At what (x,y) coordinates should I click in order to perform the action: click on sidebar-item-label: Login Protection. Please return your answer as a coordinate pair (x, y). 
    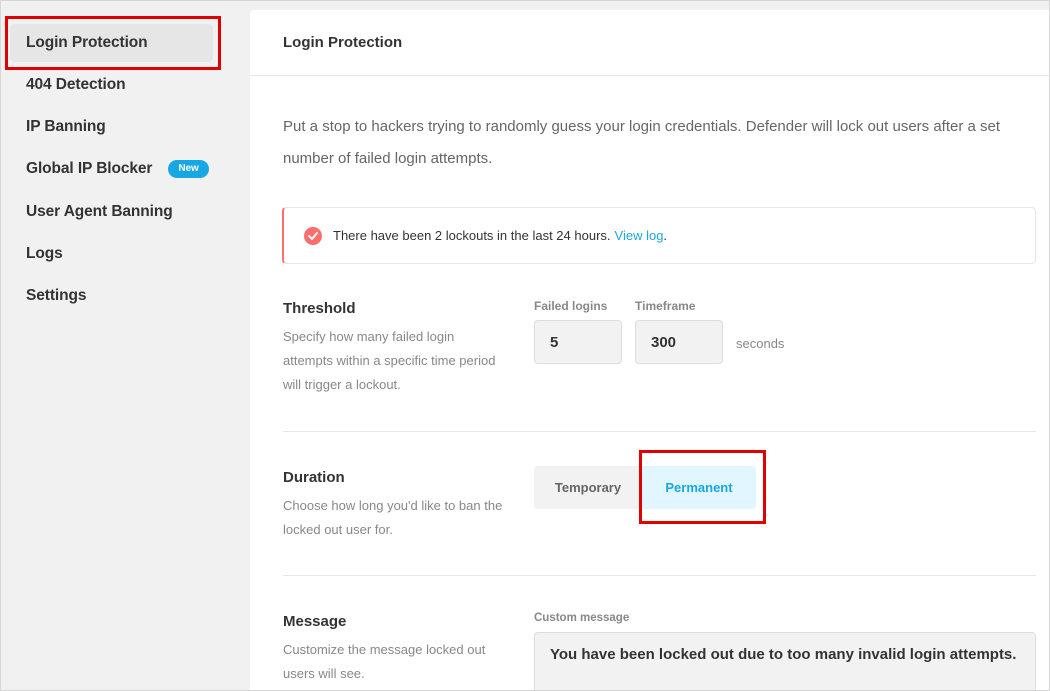
    Looking at the image, I should click on (87, 42).